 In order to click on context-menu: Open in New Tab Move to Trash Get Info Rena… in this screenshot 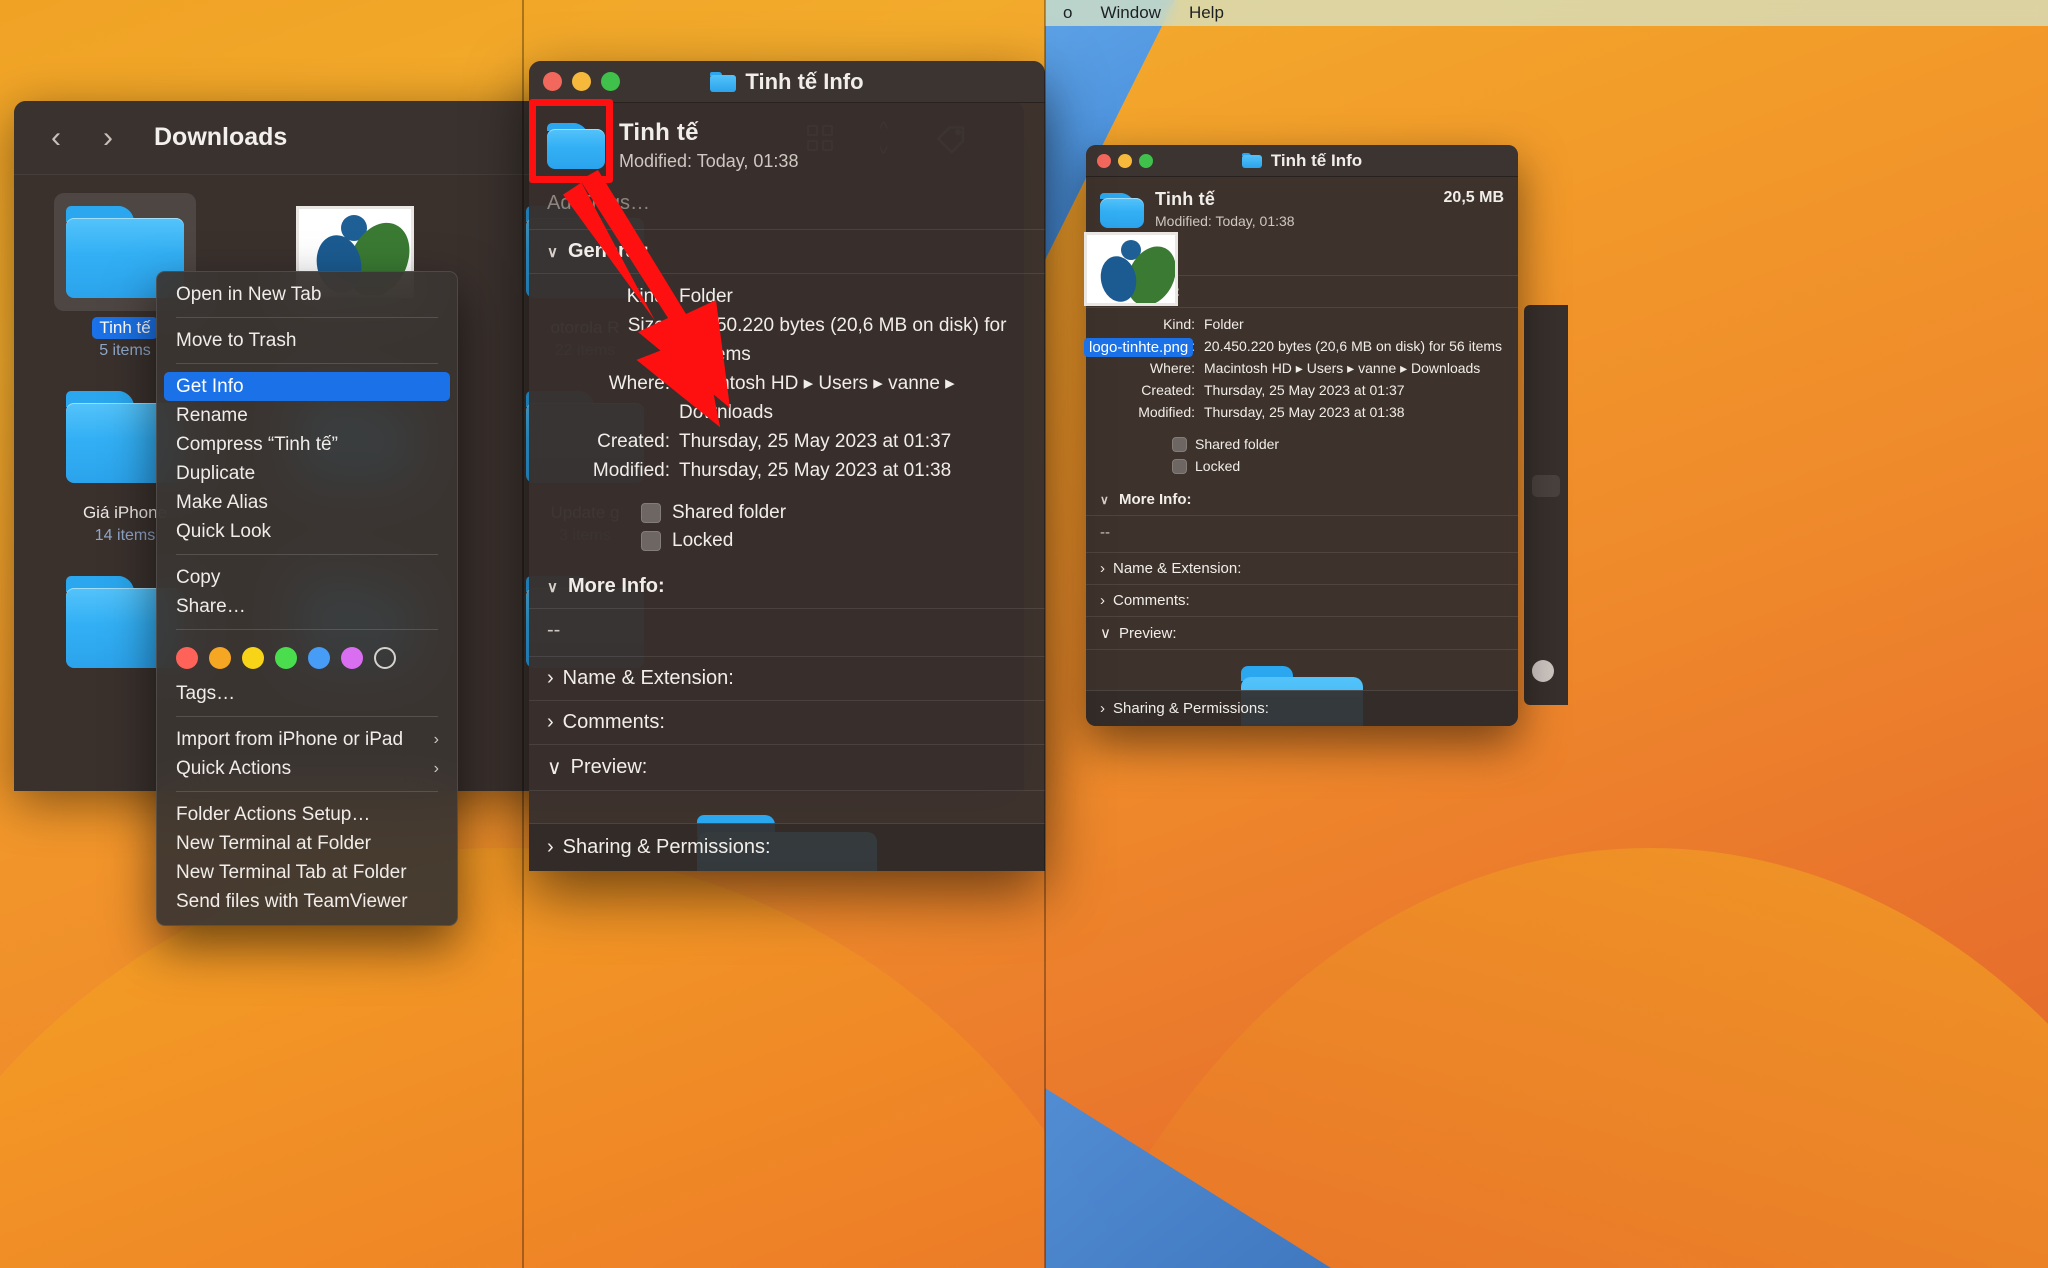, I will do `click(307, 598)`.